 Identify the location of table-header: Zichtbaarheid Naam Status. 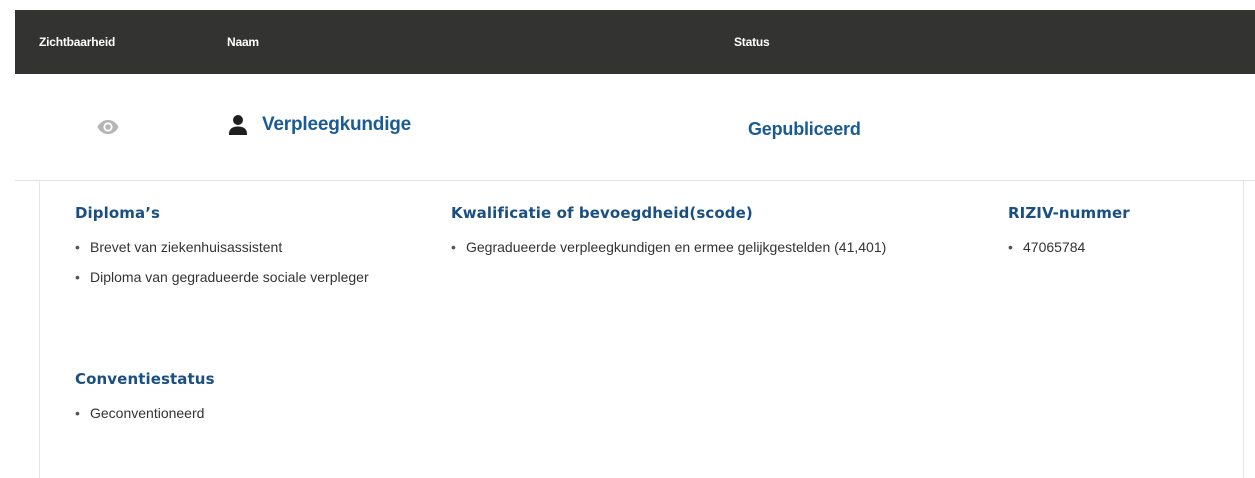
(635, 42).